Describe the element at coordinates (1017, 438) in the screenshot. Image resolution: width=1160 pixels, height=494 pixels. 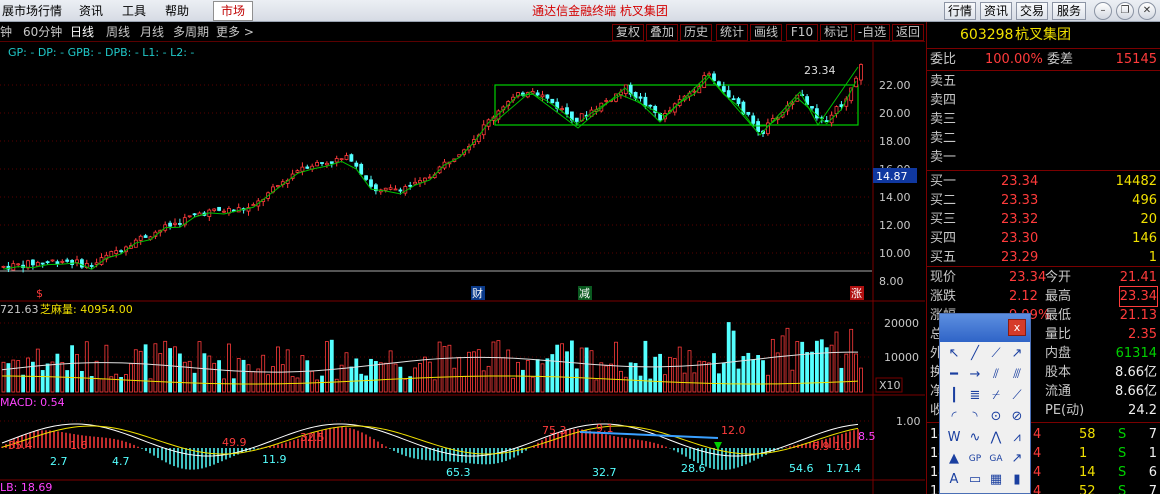
I see `polyline-icon: ⩘` at that location.